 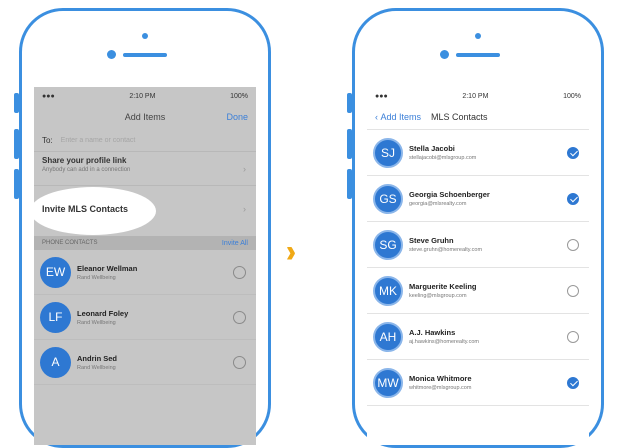 I want to click on avatar: LF, so click(x=55, y=317).